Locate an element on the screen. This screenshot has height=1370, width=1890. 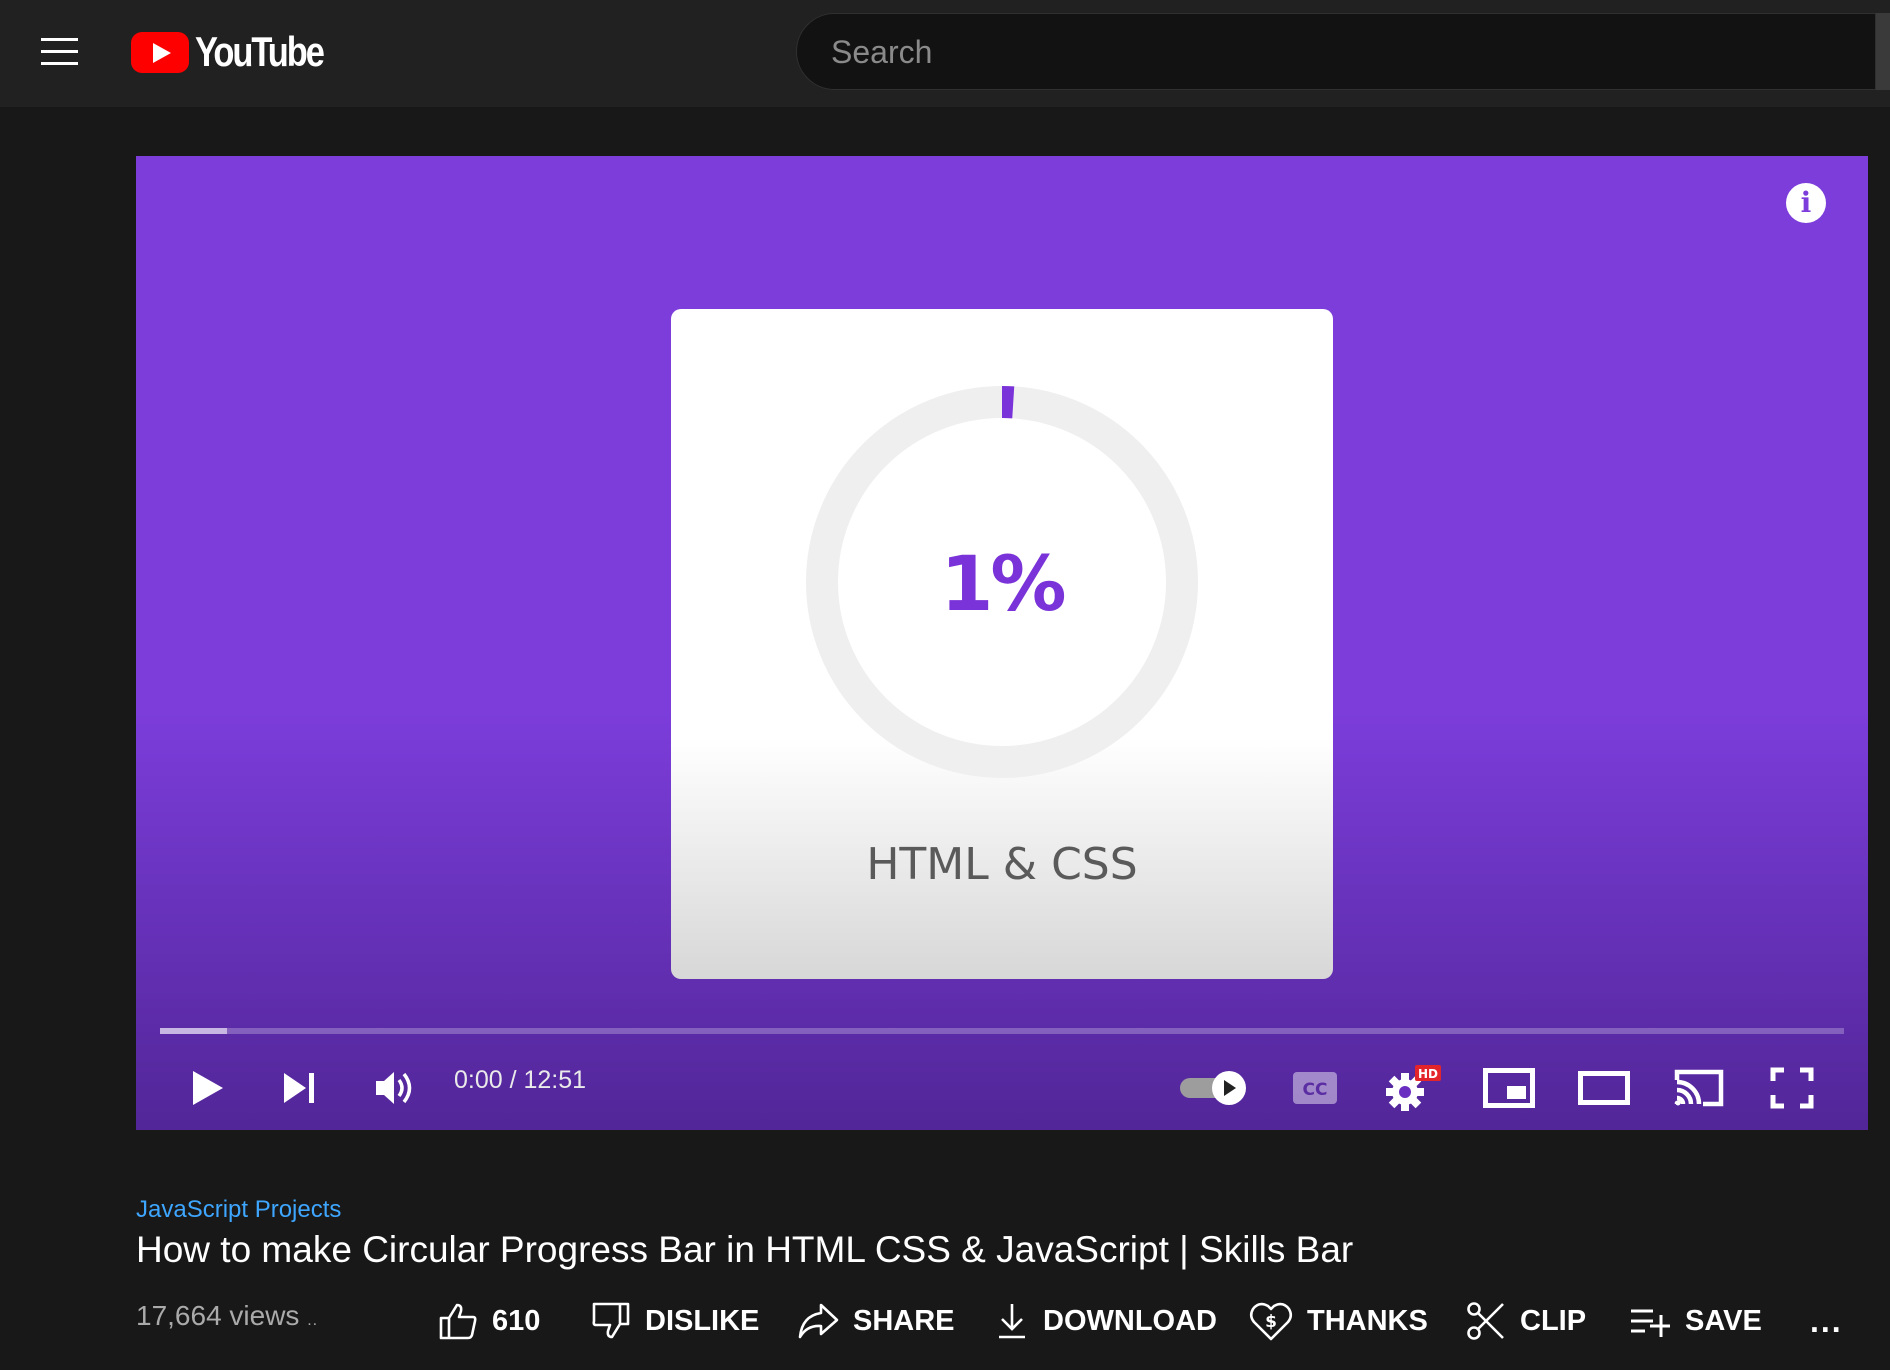
logo-text: YouTube is located at coordinates (260, 51).